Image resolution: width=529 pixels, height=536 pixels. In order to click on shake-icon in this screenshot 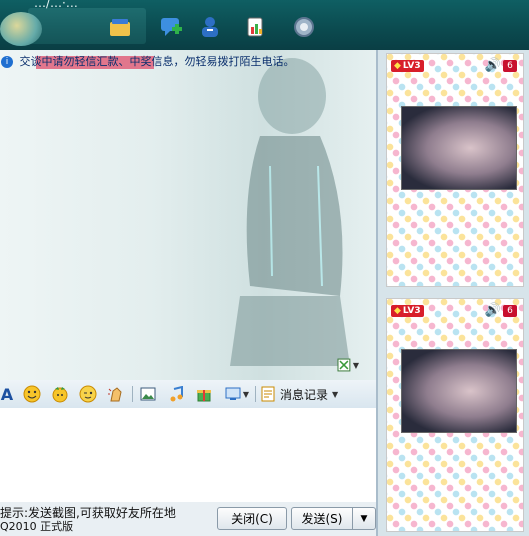, I will do `click(116, 394)`.